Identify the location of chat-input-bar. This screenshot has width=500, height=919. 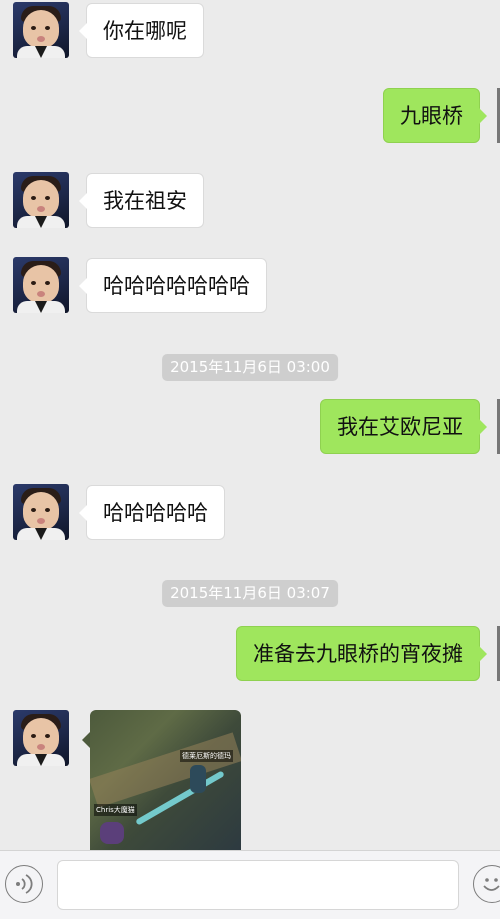
(250, 884).